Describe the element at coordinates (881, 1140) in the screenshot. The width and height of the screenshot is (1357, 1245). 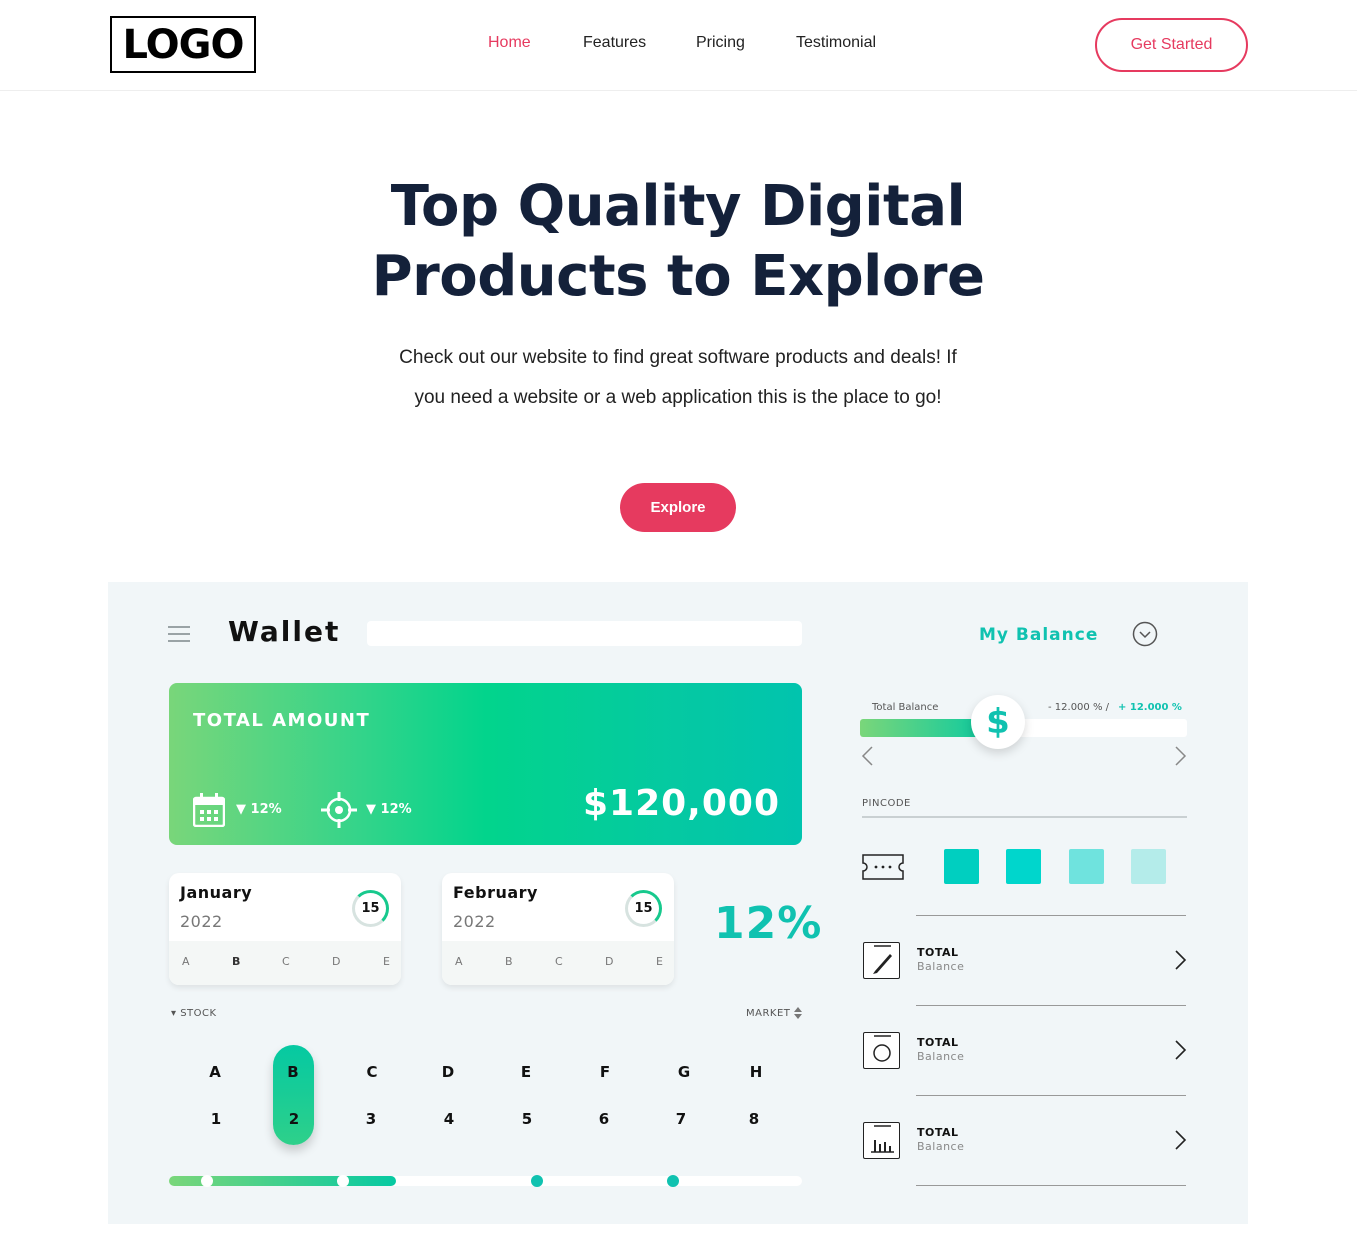
I see `bar-chart-icon` at that location.